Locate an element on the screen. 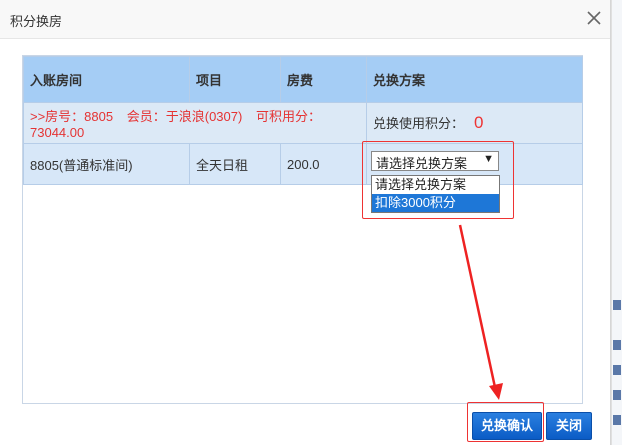 The width and height of the screenshot is (622, 445). close-button: 关闭 is located at coordinates (569, 426).